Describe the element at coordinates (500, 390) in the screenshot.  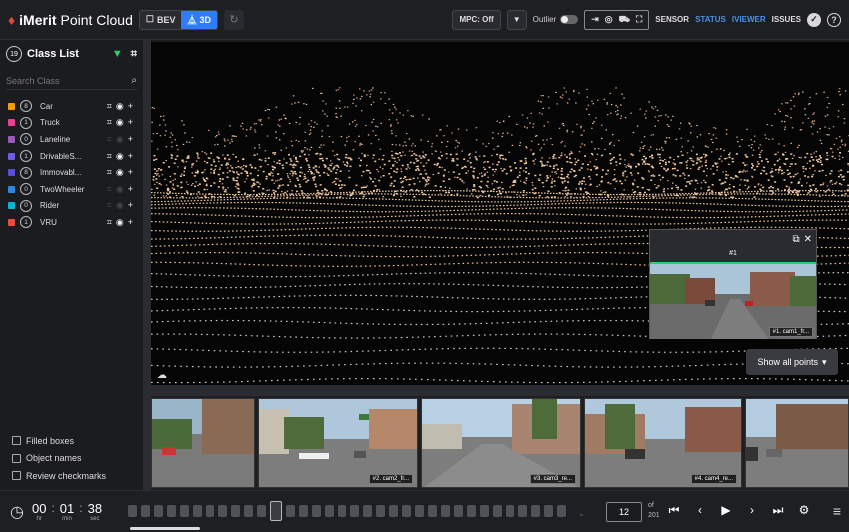
I see `horizontal-splitter` at that location.